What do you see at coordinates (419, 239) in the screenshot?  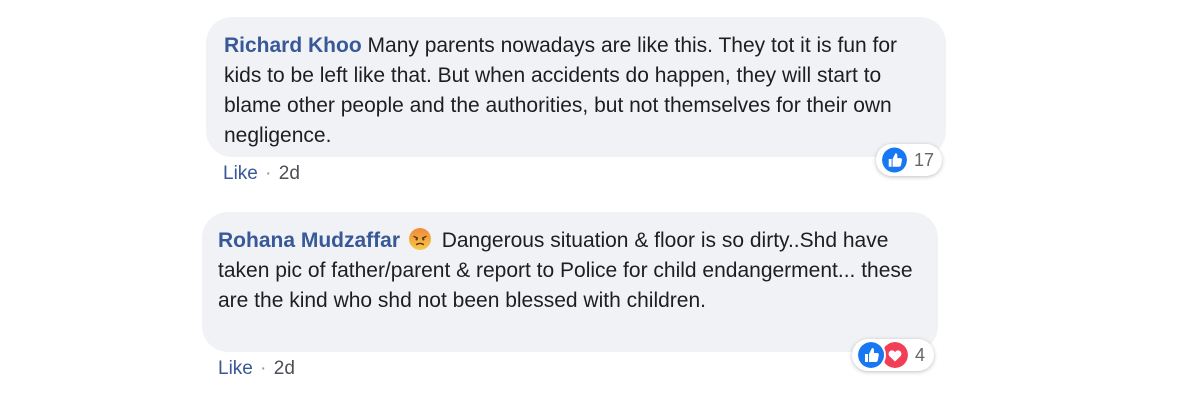 I see `angry-face-icon` at bounding box center [419, 239].